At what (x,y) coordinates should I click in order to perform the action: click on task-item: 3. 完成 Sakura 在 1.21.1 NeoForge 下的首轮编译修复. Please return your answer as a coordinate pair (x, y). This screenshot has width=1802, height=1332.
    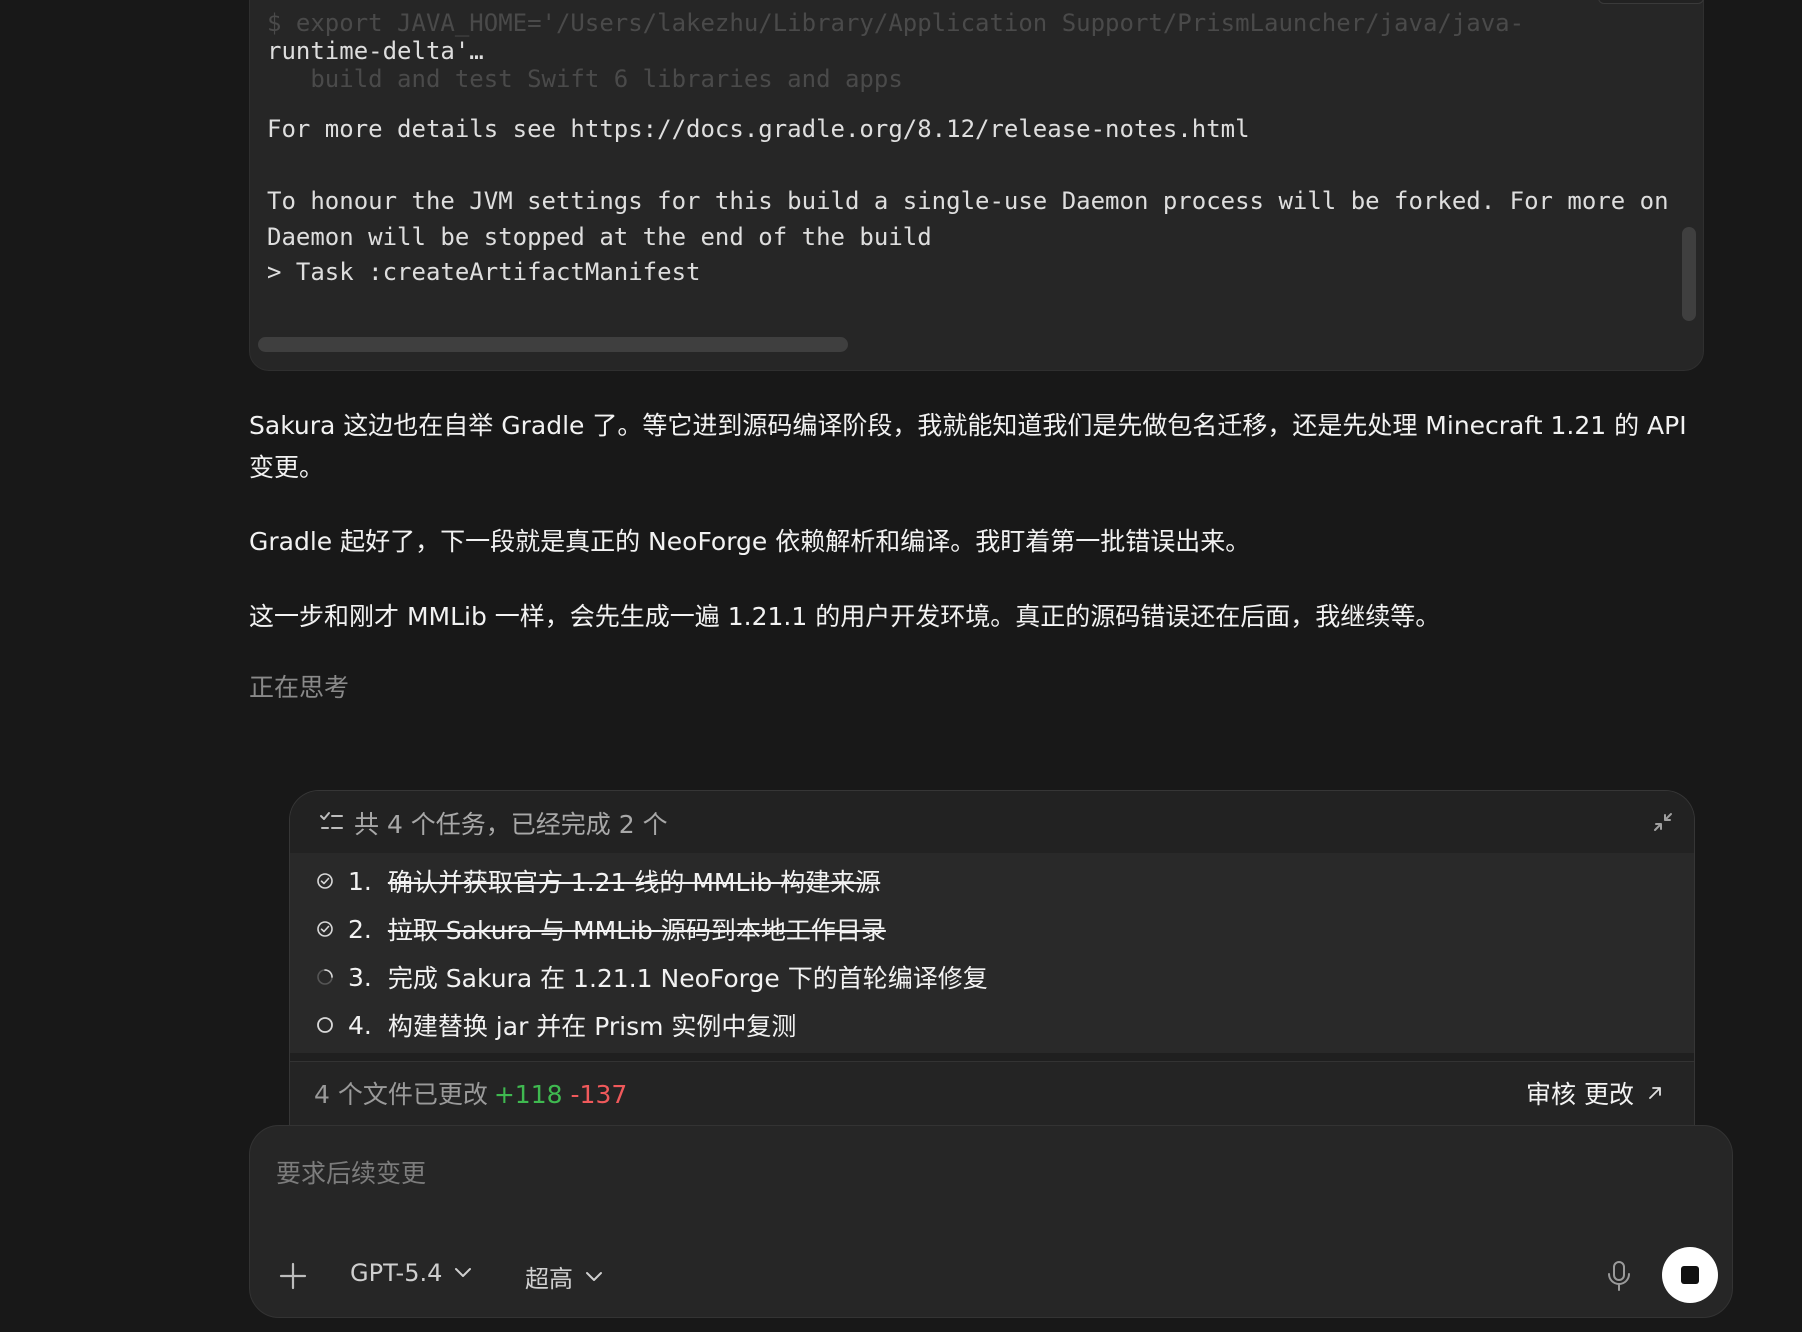
    Looking at the image, I should click on (652, 977).